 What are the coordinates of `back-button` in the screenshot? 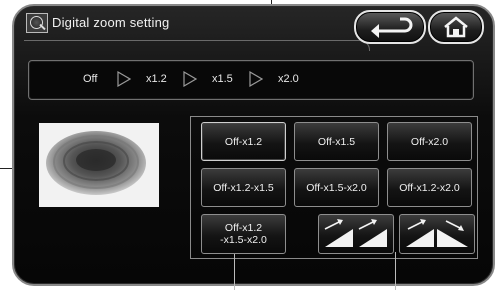 It's located at (390, 27).